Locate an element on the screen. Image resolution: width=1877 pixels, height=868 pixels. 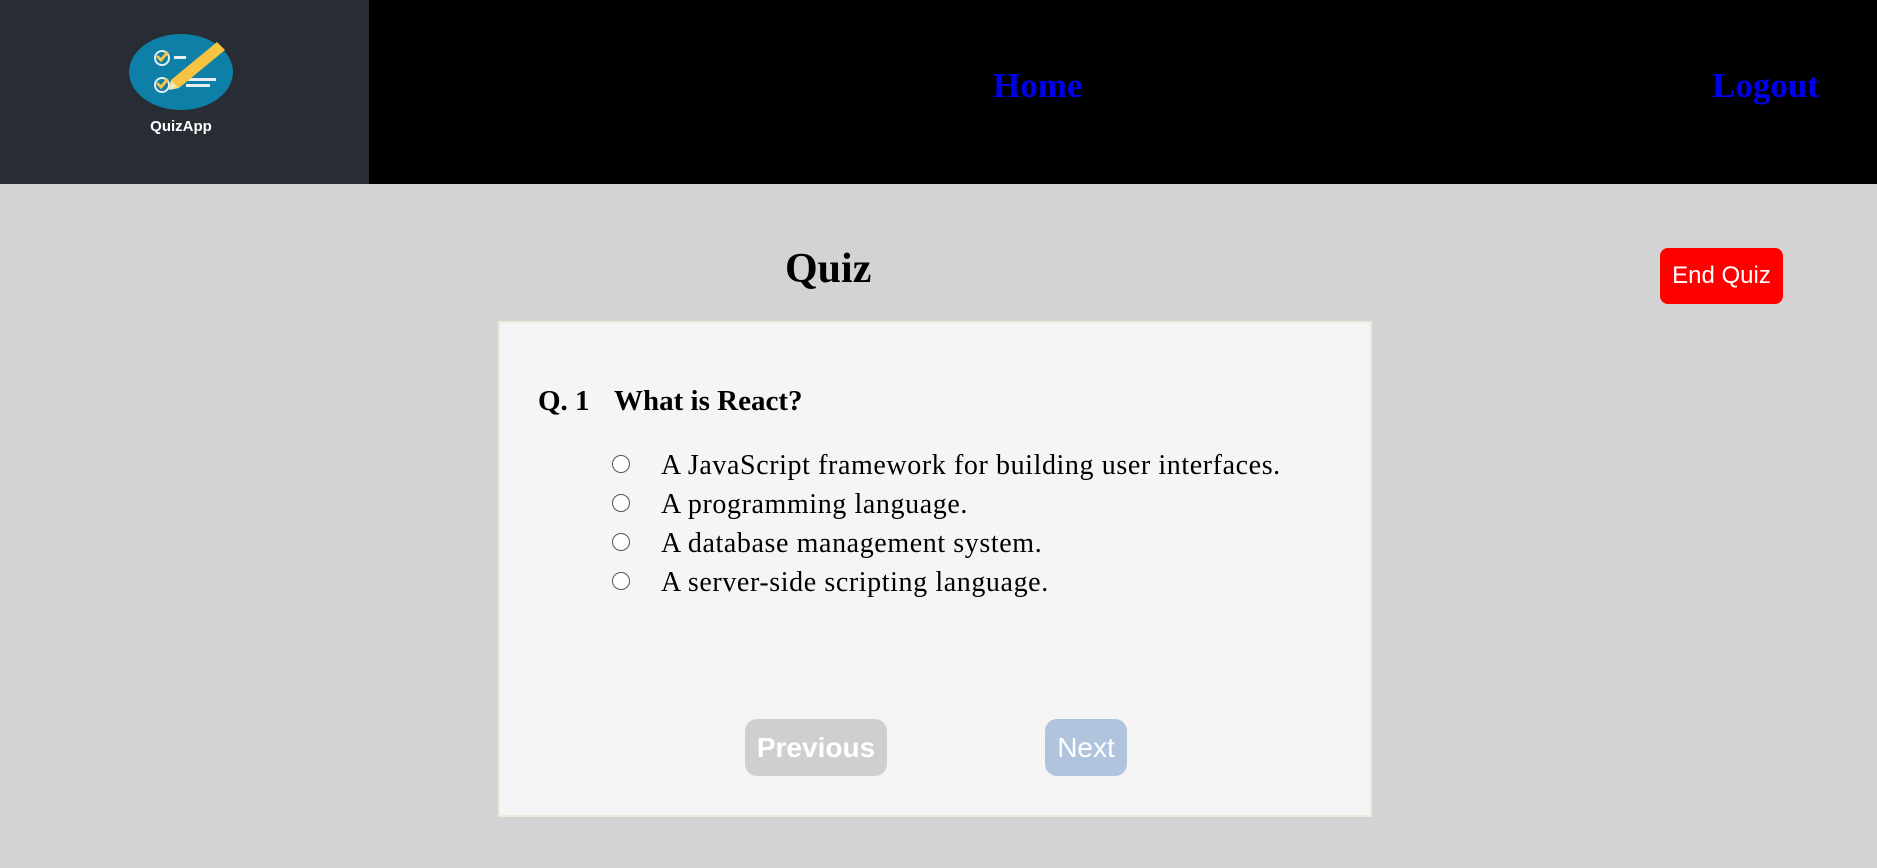
option-2-radio is located at coordinates (621, 502).